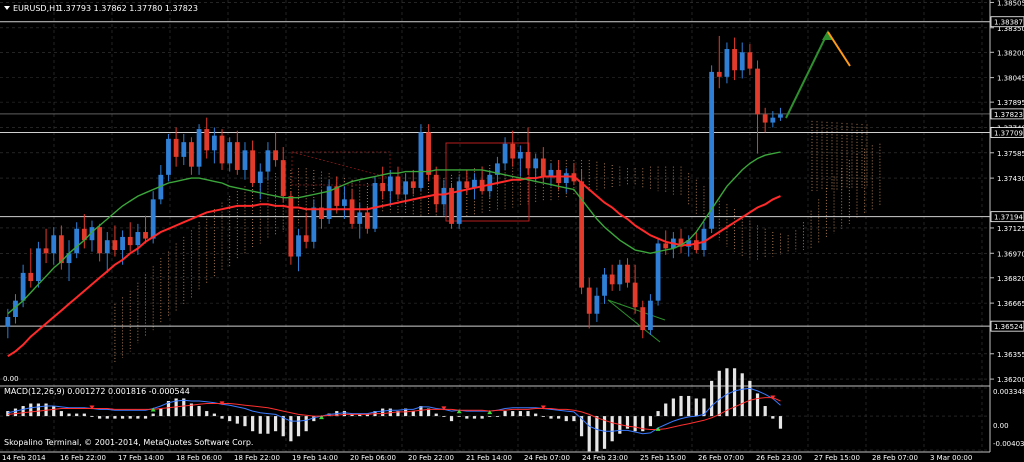  Describe the element at coordinates (1010, 304) in the screenshot. I see `price-tick-11: 1.36665` at that location.